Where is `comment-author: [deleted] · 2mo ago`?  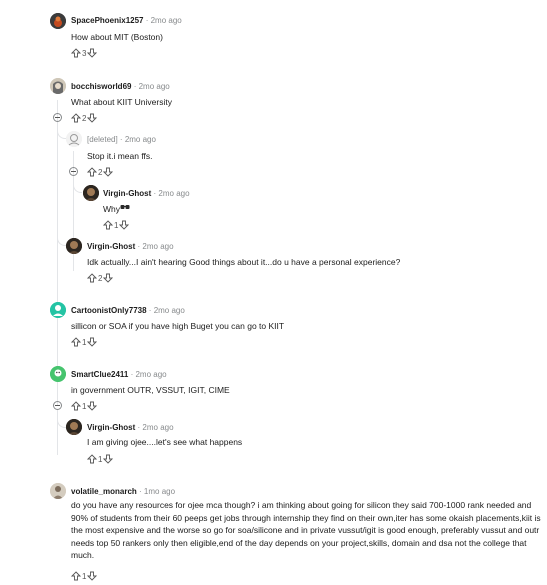
comment-author: [deleted] · 2mo ago is located at coordinates (121, 139).